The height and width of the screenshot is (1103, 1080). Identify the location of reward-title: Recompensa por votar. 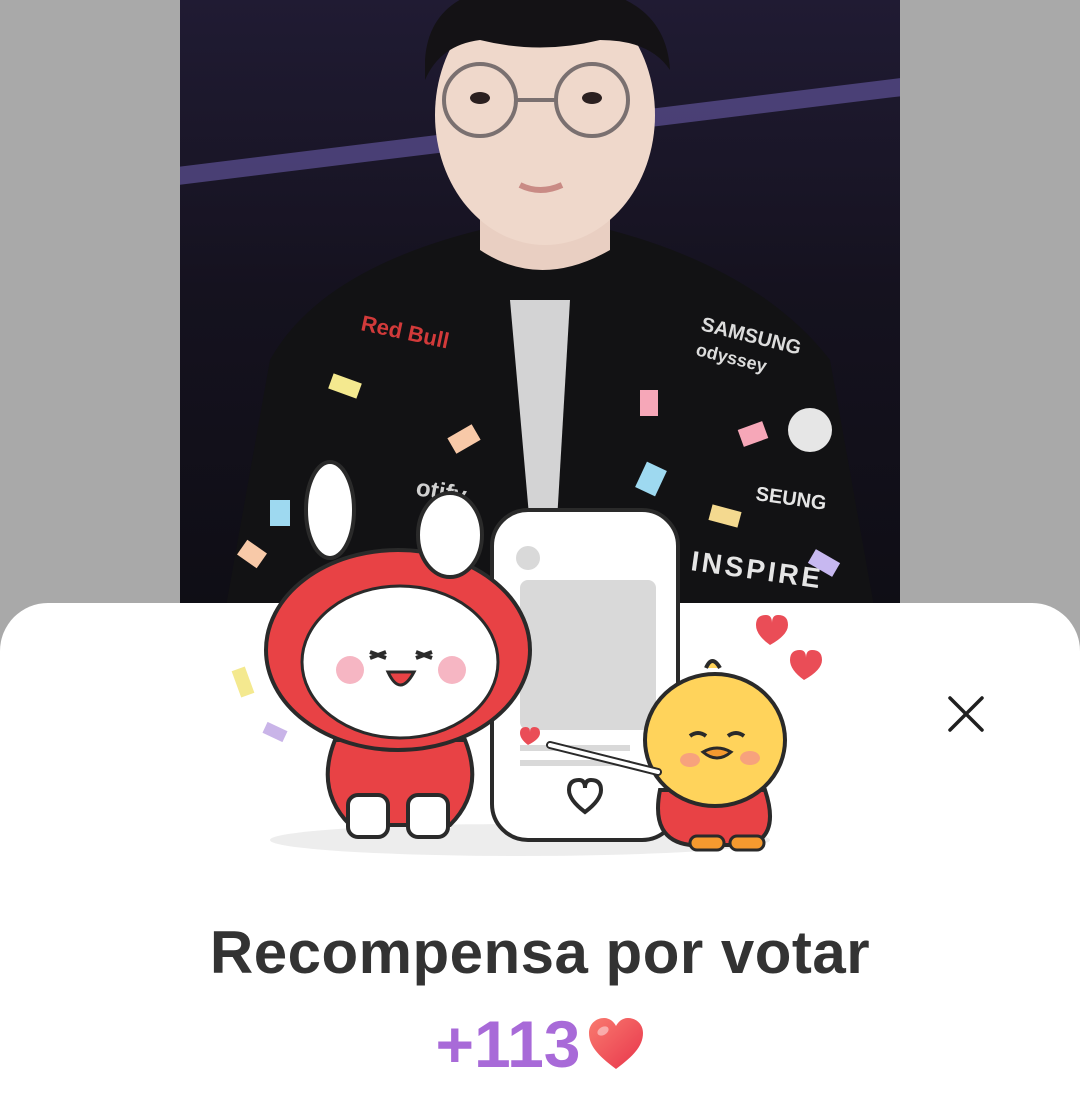
(540, 952).